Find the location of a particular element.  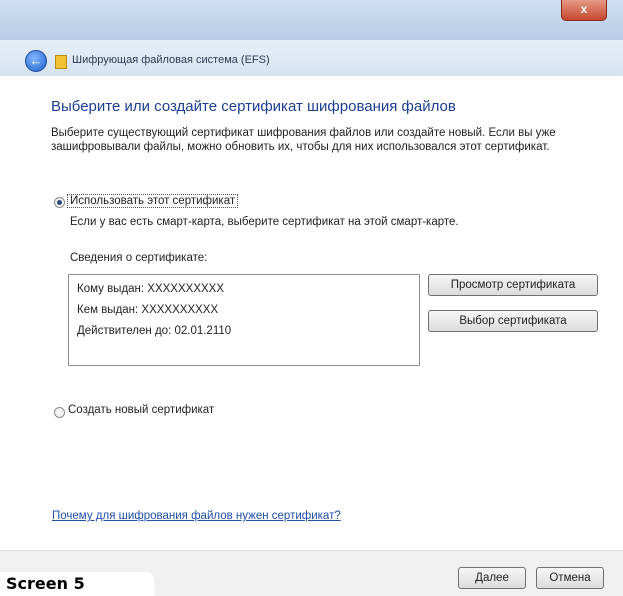

title-bar: x is located at coordinates (311, 20).